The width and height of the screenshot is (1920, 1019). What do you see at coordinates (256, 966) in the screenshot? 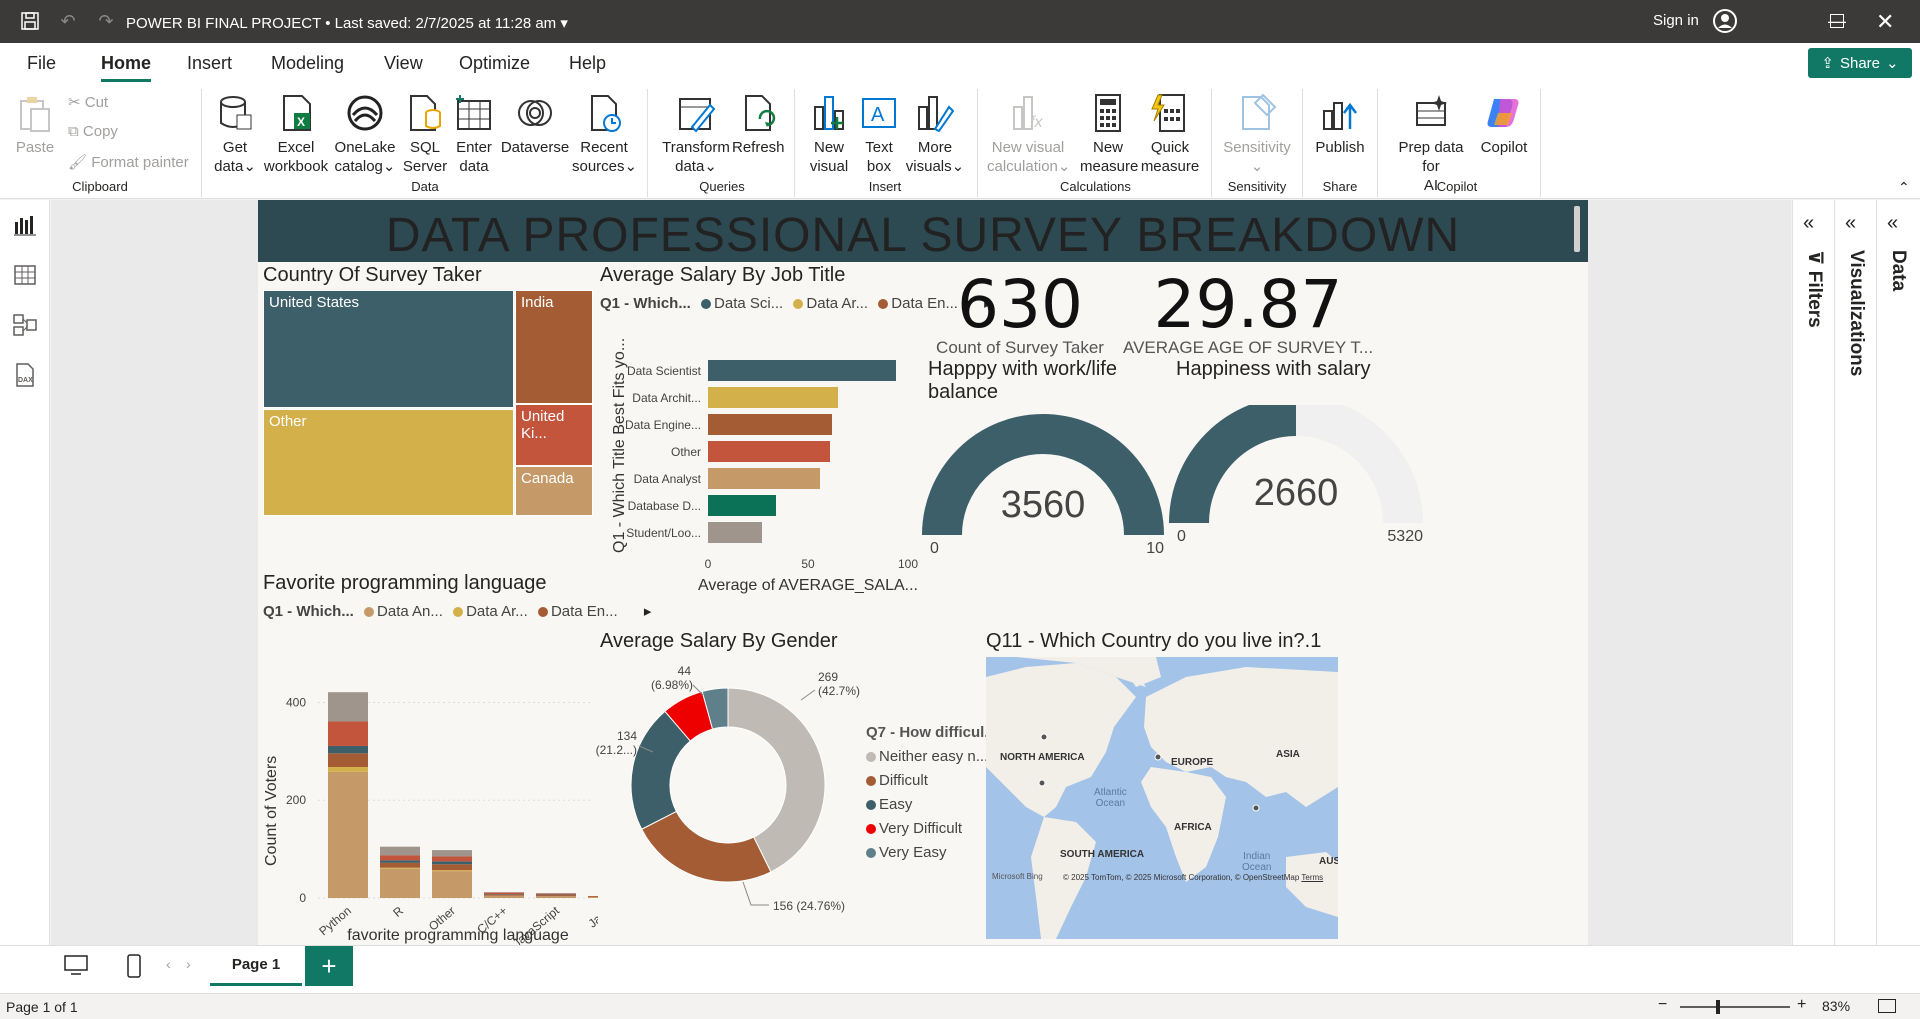
I see `page-tab: Page 1` at bounding box center [256, 966].